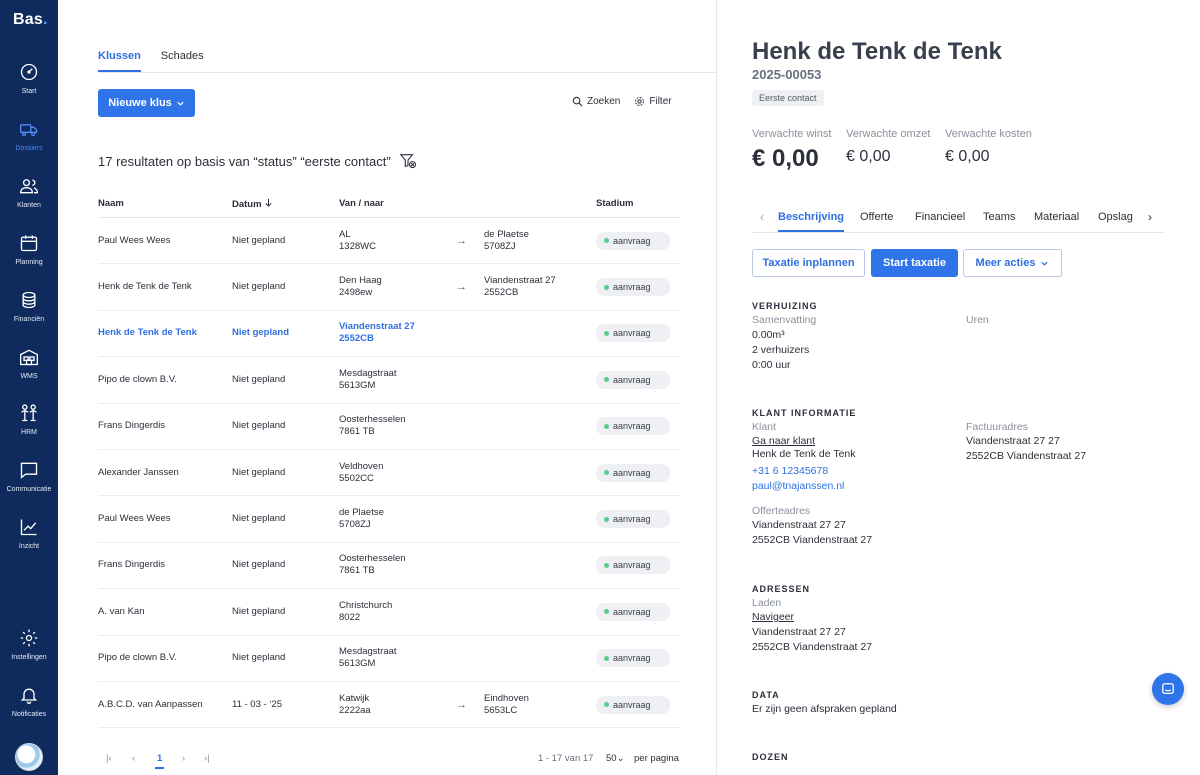 This screenshot has height=775, width=1200. I want to click on kpi-revenue: Verwachte omzet € 0,00, so click(888, 146).